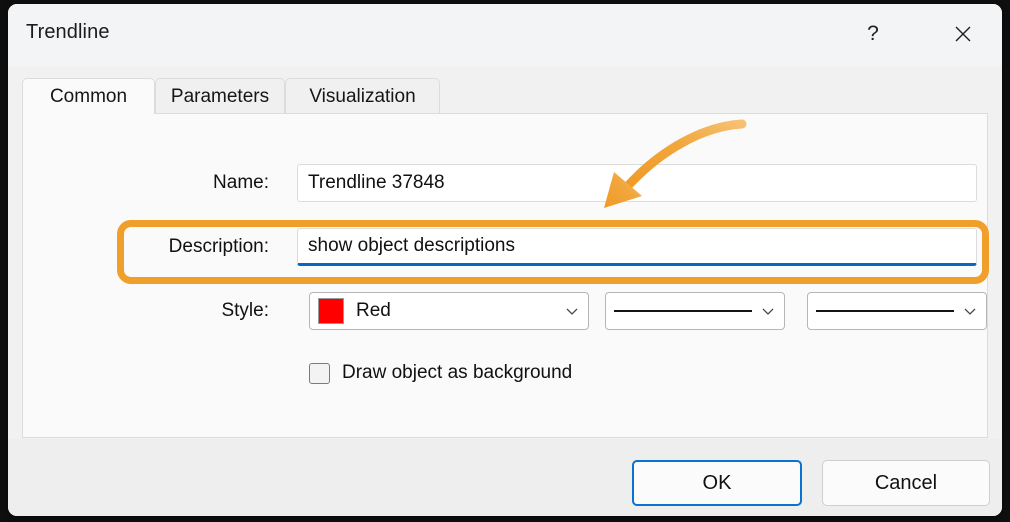  What do you see at coordinates (637, 183) in the screenshot?
I see `name-input: Trendline 37848` at bounding box center [637, 183].